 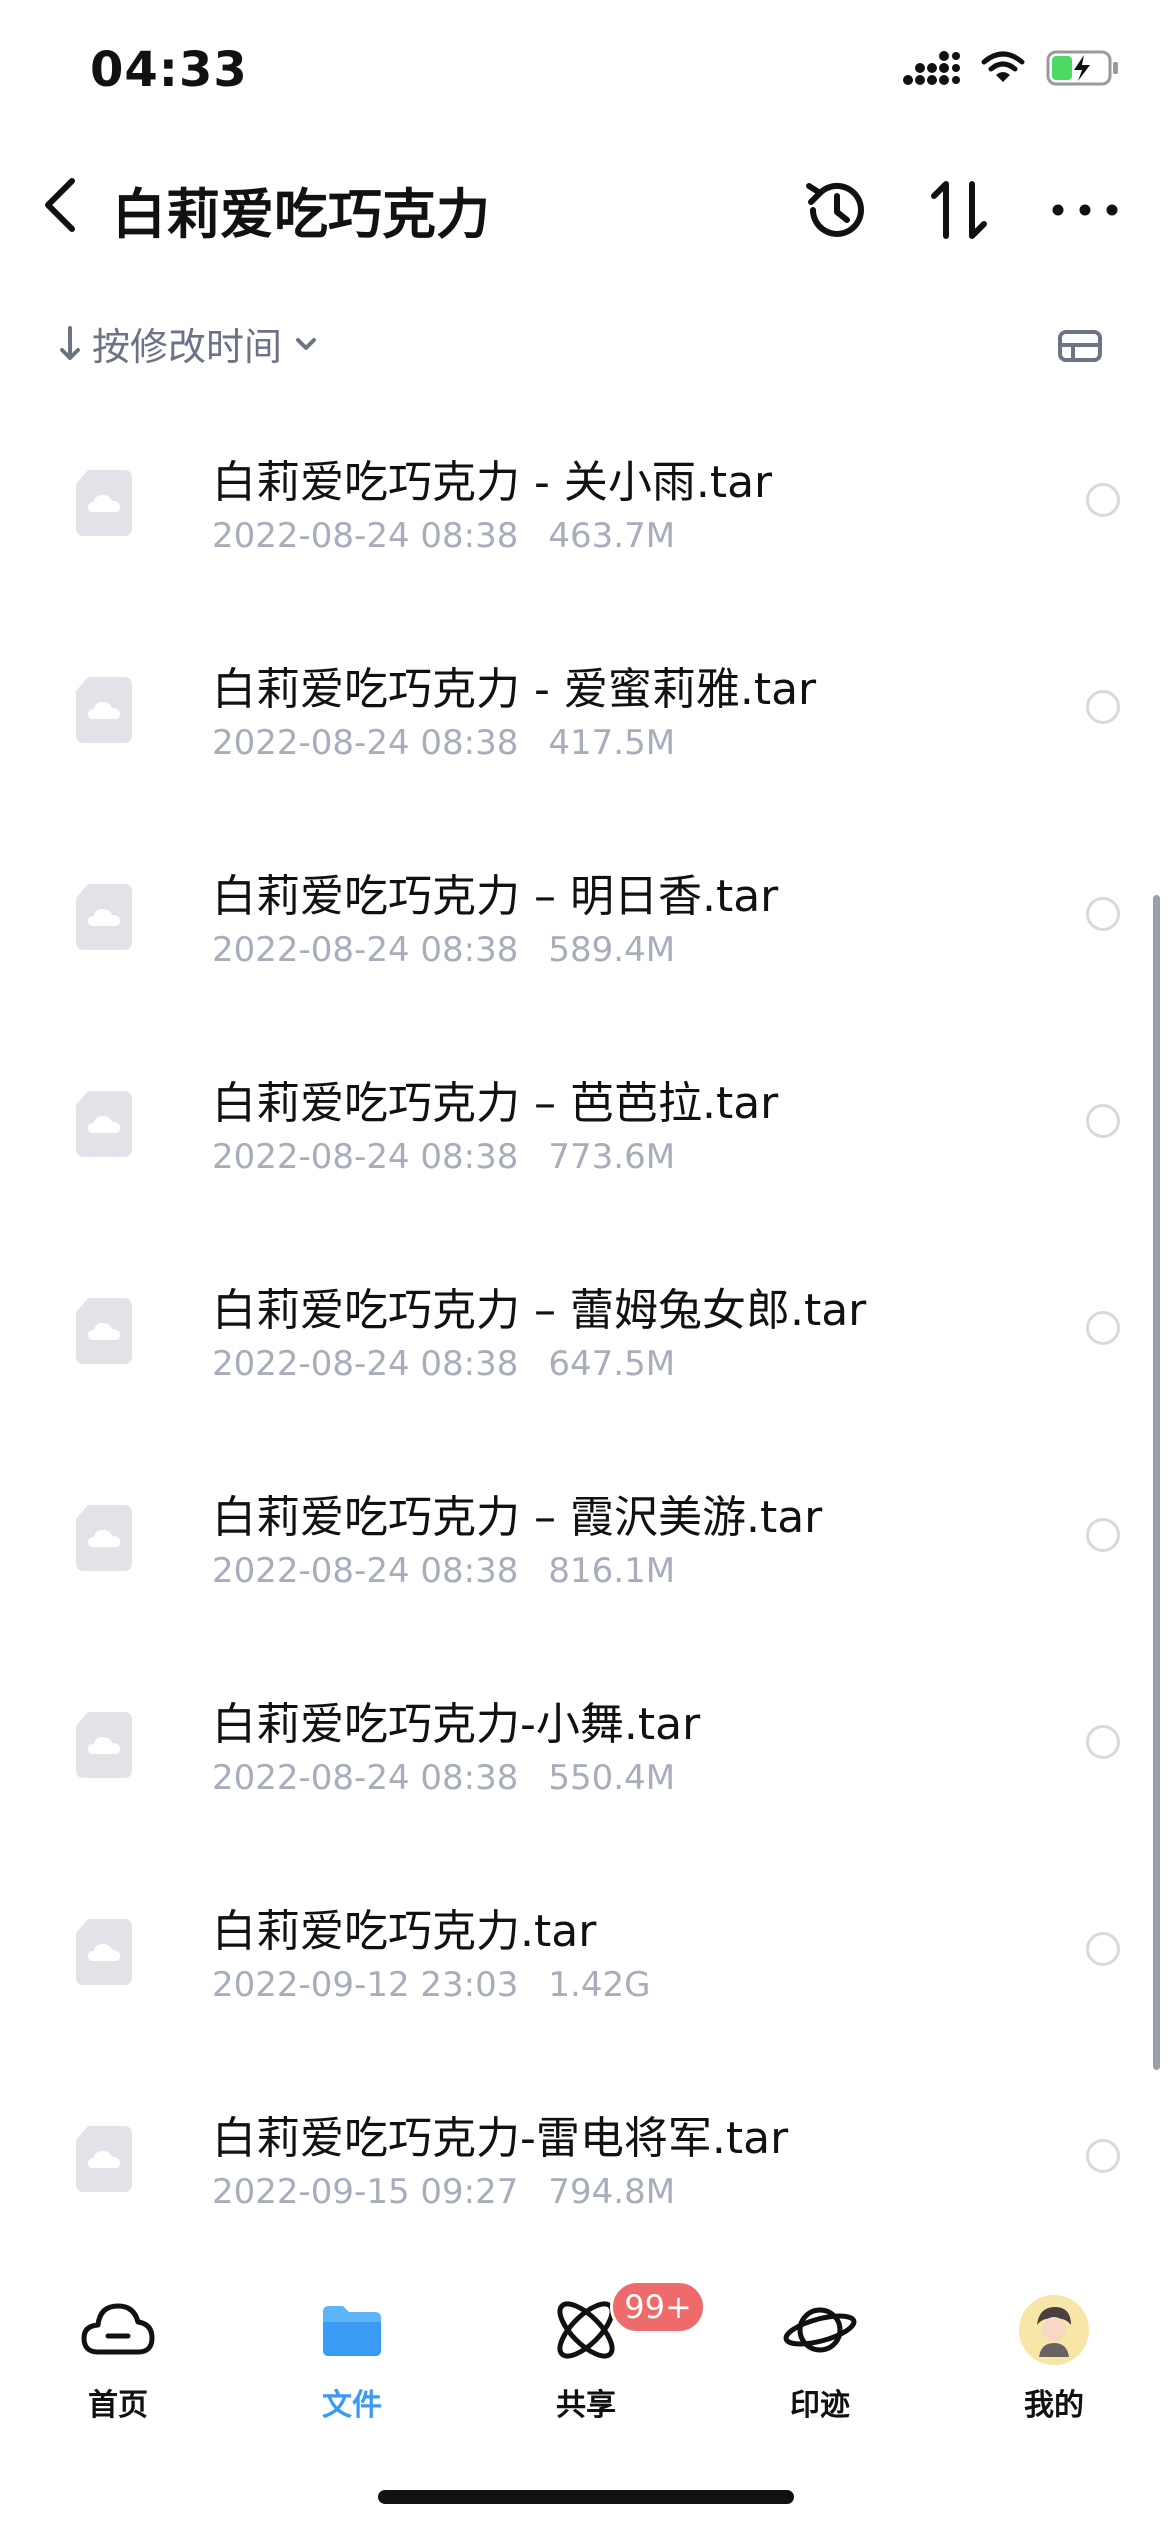 What do you see at coordinates (599, 1985) in the screenshot?
I see `file-size: 1.42G` at bounding box center [599, 1985].